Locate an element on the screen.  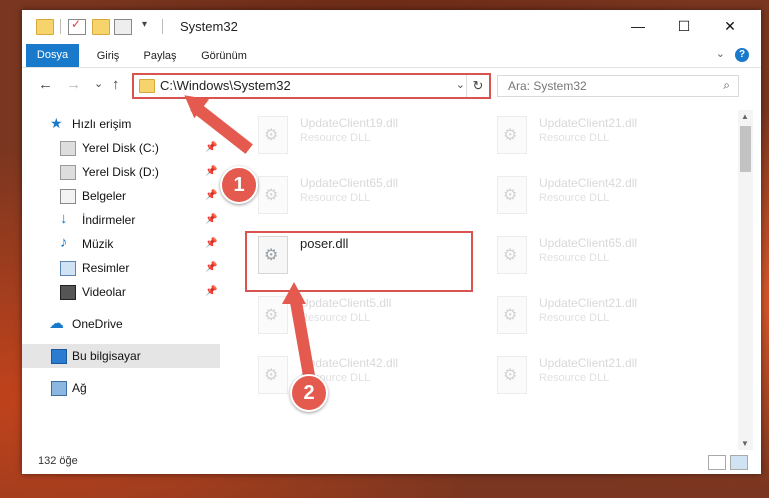
cloud-icon: ☁ is located at coordinates (56, 323).